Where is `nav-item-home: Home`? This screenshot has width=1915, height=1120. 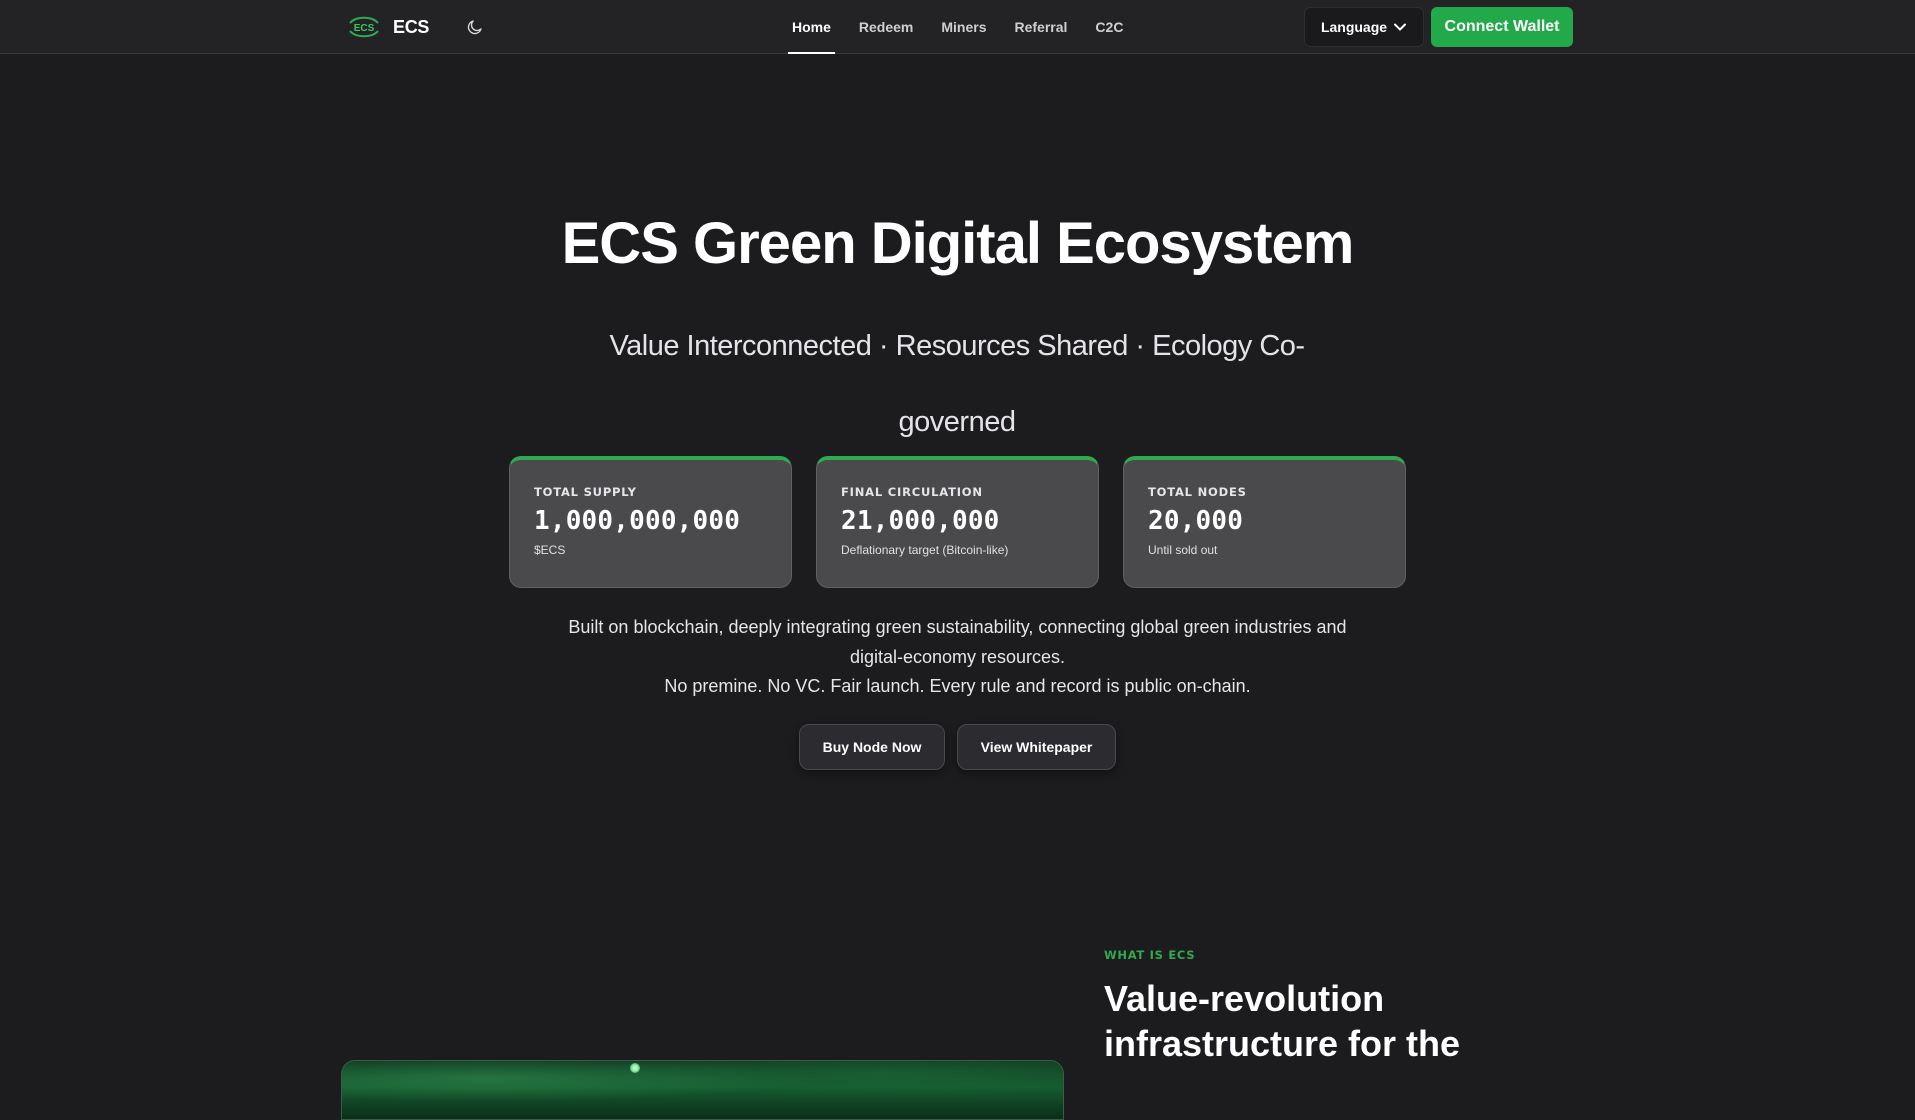 nav-item-home: Home is located at coordinates (811, 27).